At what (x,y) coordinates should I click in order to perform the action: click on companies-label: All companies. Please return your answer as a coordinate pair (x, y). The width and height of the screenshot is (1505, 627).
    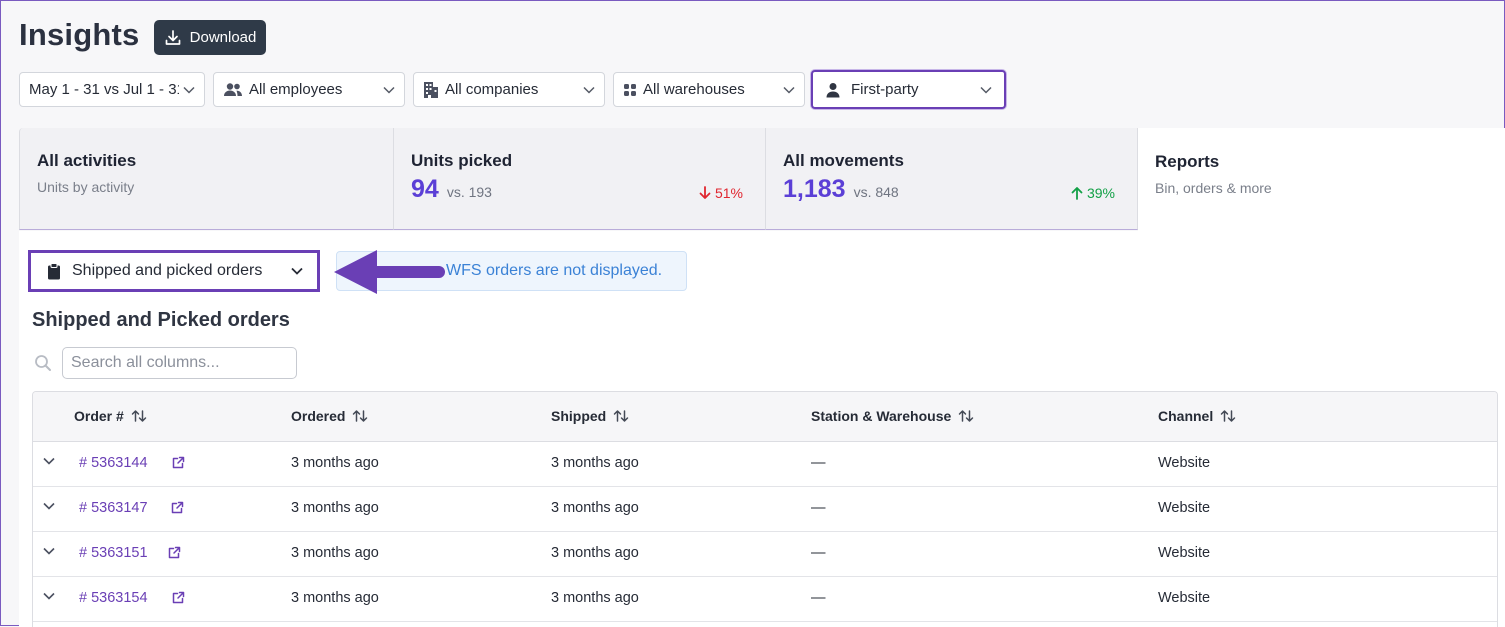
    Looking at the image, I should click on (492, 89).